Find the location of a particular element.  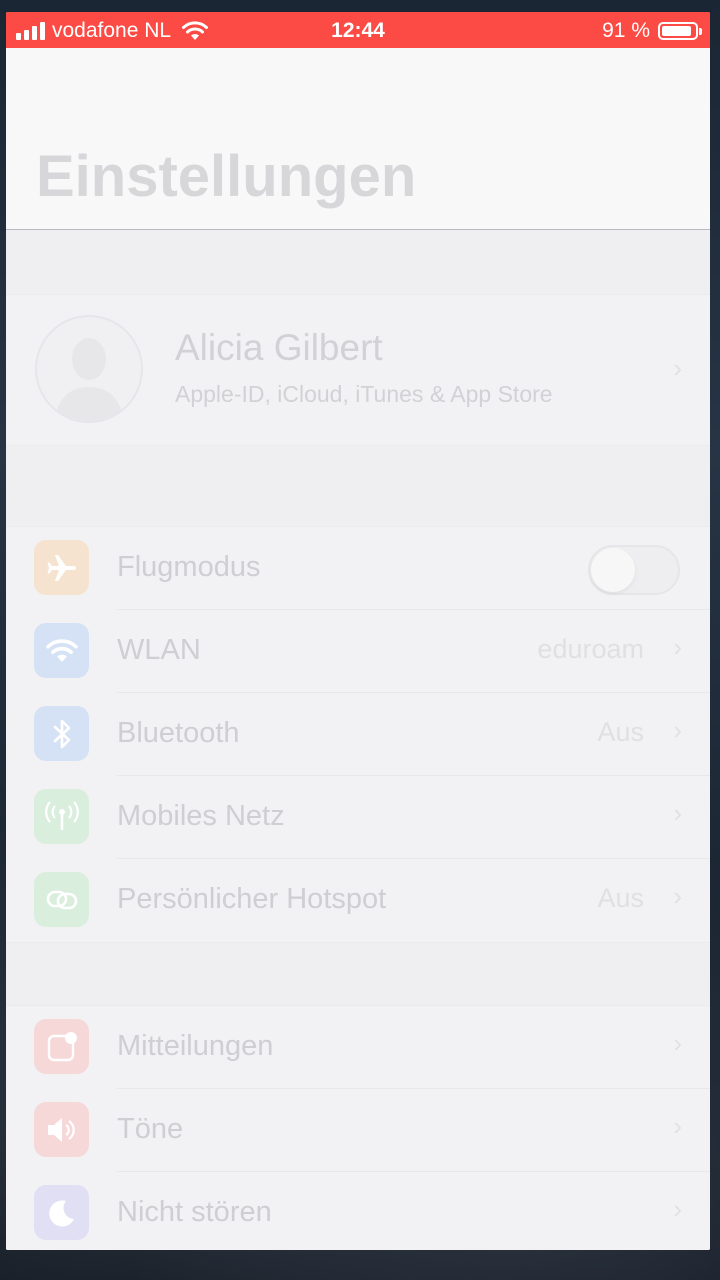

row-bluetooth: Bluetooth Aus › is located at coordinates (358, 734).